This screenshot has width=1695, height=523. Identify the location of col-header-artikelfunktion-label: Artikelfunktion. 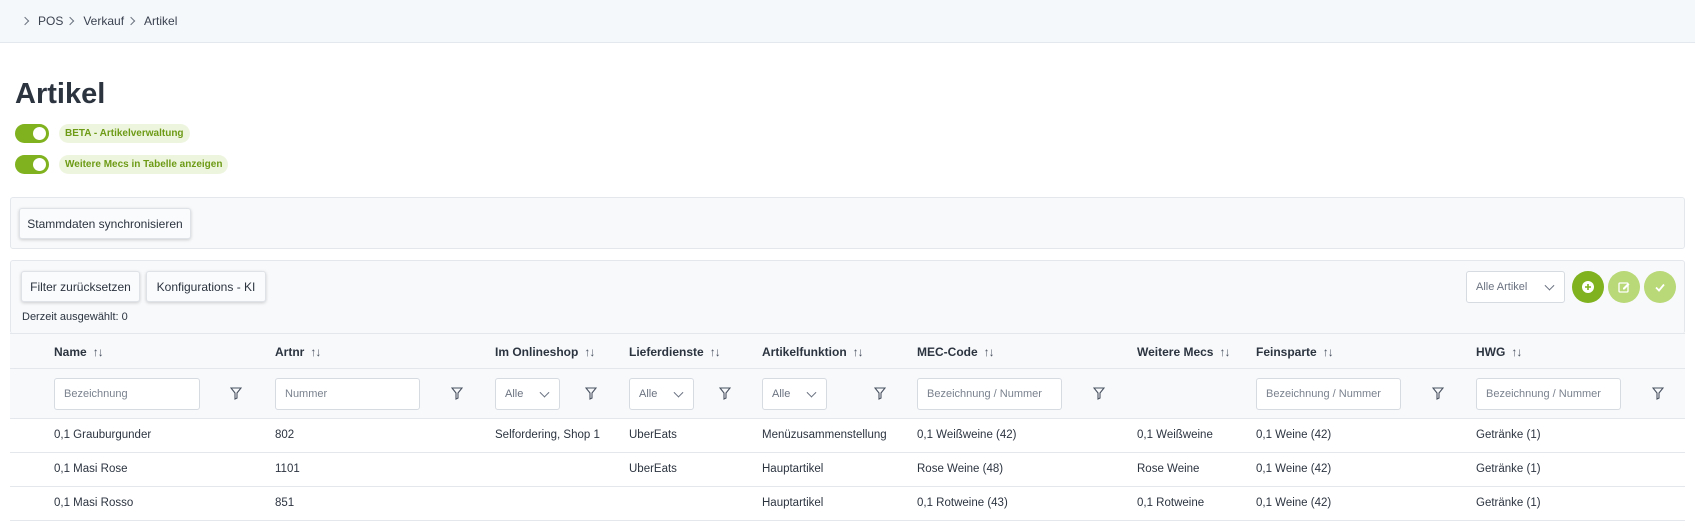
(804, 352).